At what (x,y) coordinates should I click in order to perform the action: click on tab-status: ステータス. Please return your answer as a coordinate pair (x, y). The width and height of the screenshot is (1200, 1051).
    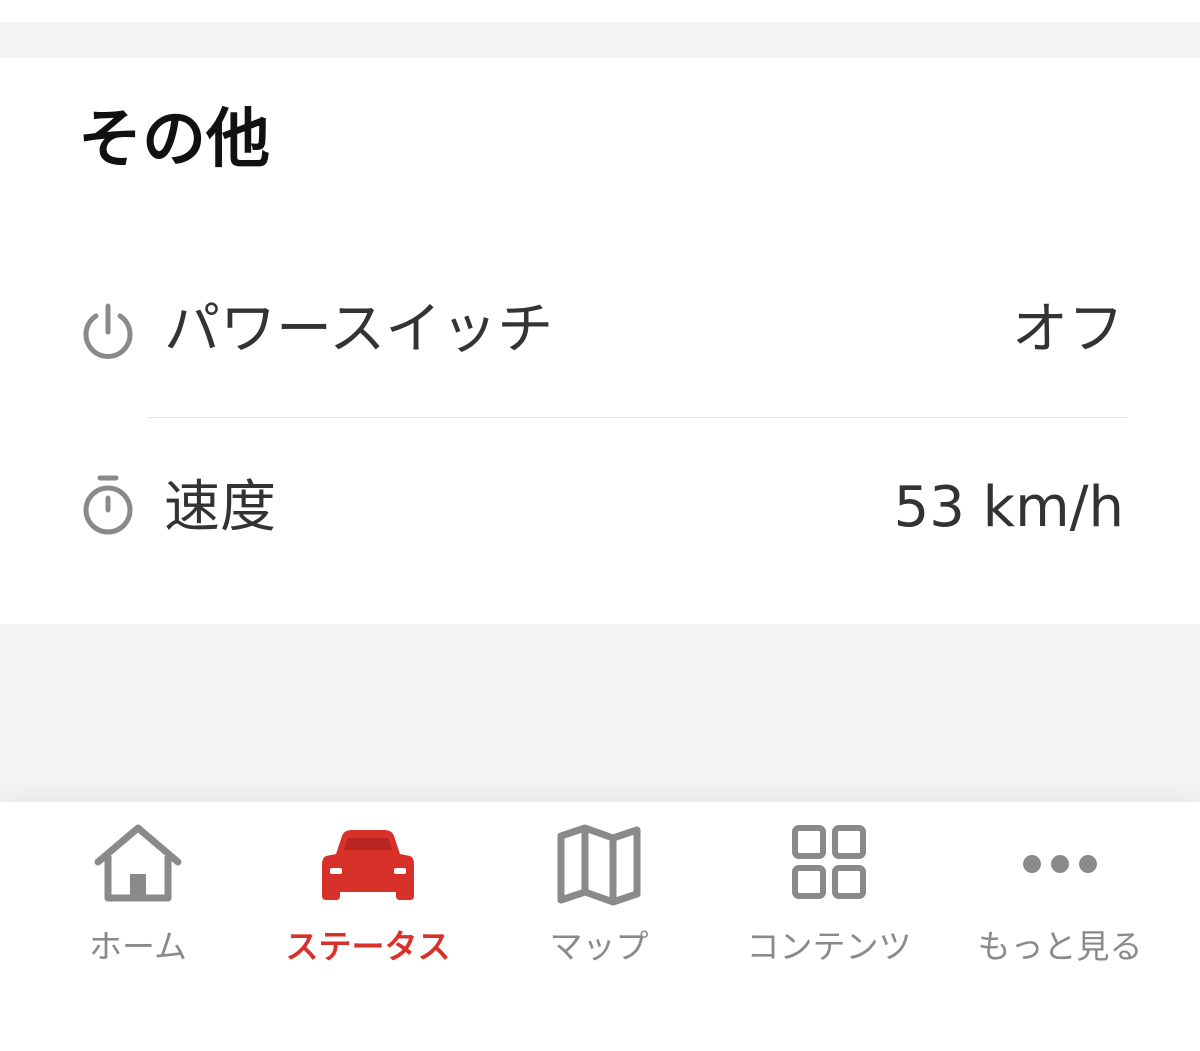
    Looking at the image, I should click on (368, 902).